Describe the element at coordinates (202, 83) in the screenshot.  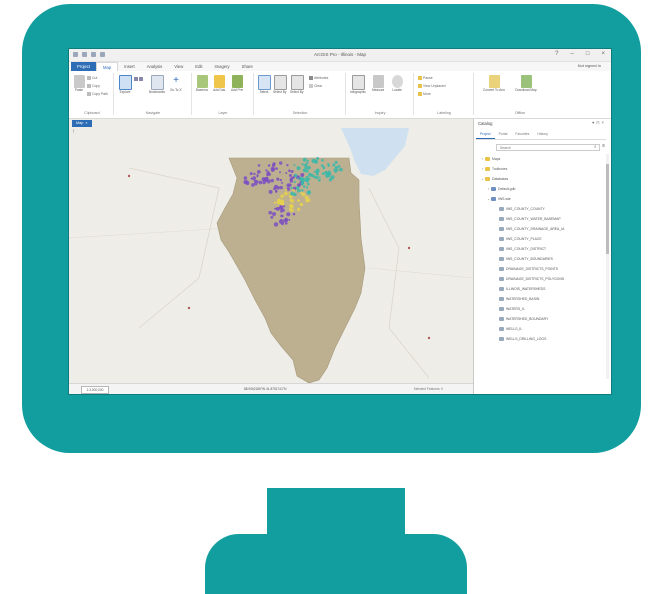
I see `basemap-button: Basemap` at that location.